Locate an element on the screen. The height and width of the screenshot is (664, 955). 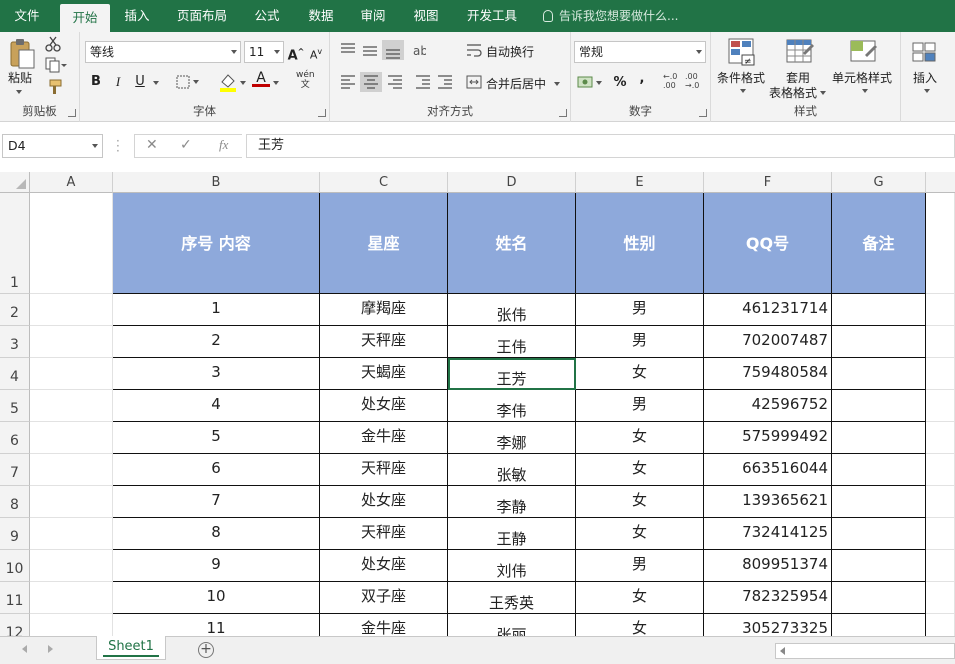
prev-sheet-icon is located at coordinates (24, 649).